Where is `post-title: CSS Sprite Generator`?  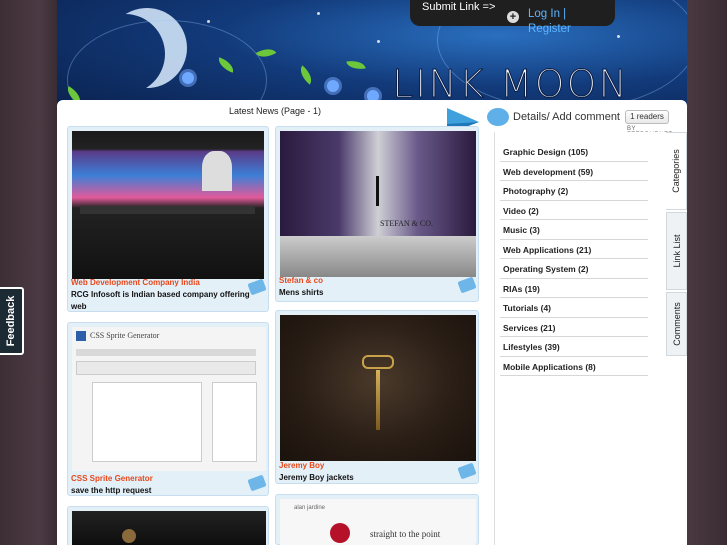 post-title: CSS Sprite Generator is located at coordinates (112, 478).